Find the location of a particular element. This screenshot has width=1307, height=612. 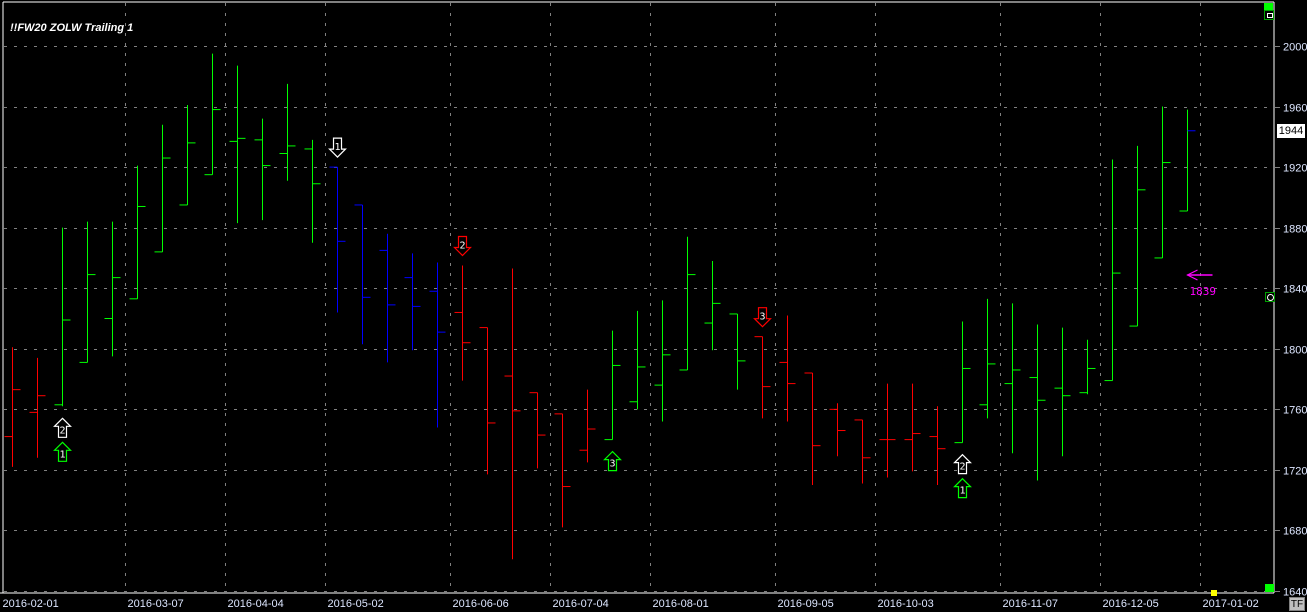

x-tick-label: 2016-11-07 is located at coordinates (1030, 604).